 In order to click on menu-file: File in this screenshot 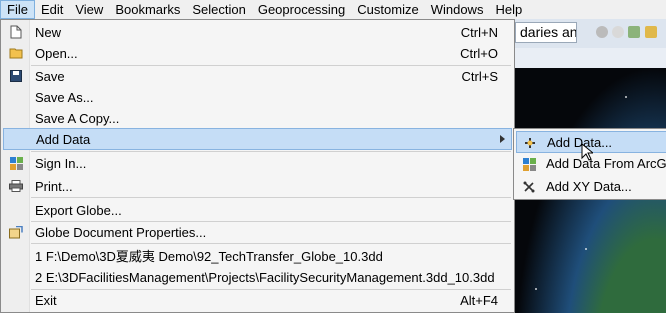, I will do `click(17, 9)`.